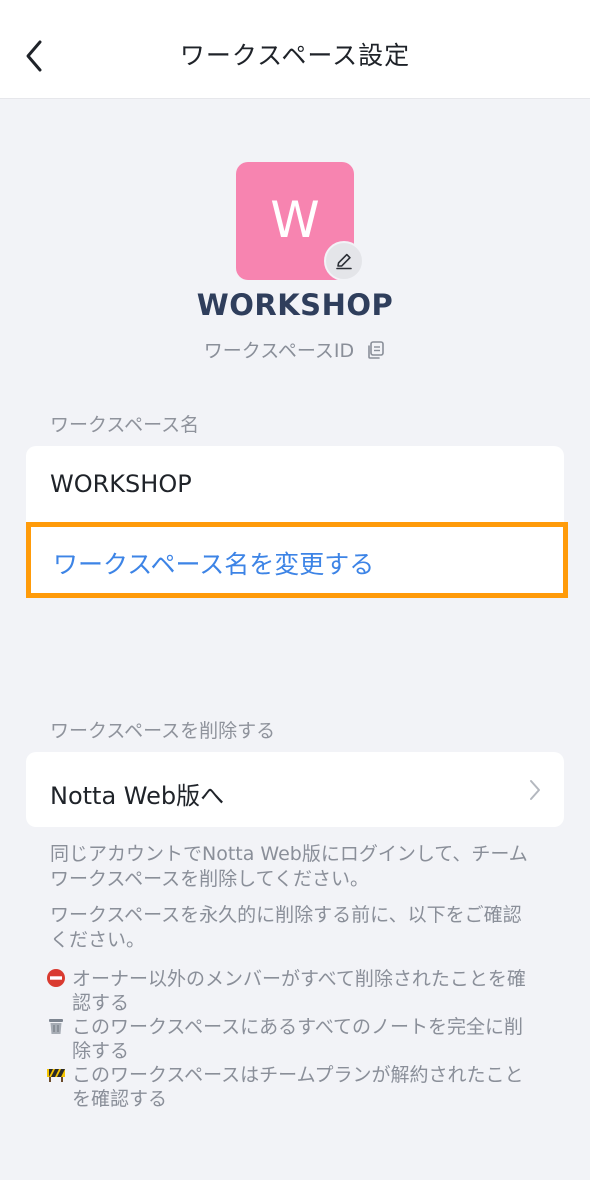 The height and width of the screenshot is (1180, 590). What do you see at coordinates (295, 55) in the screenshot?
I see `page-title: ワークスペース設定` at bounding box center [295, 55].